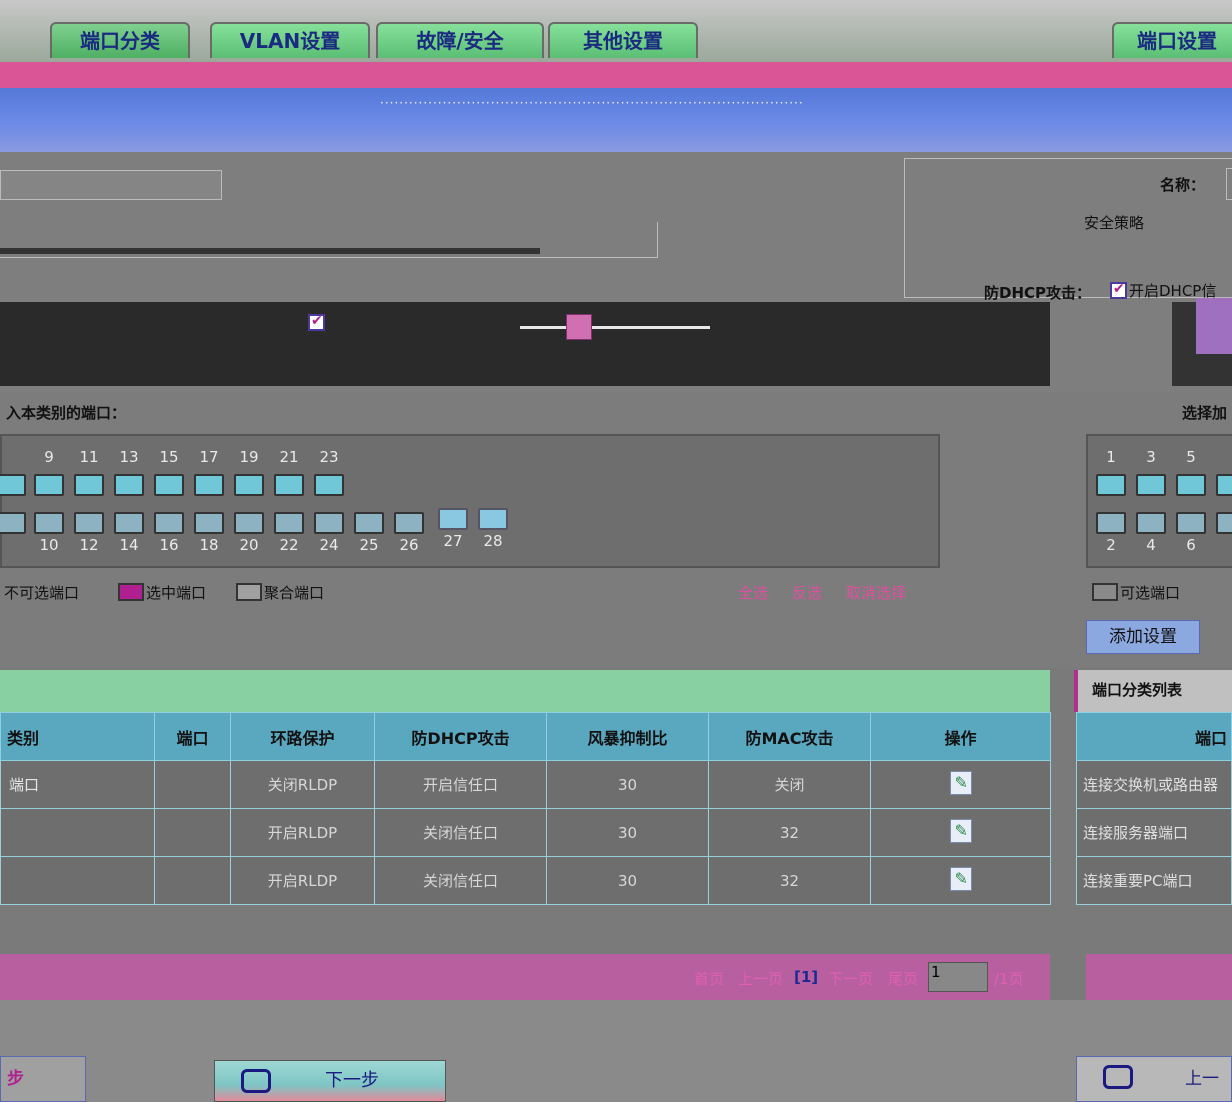 The height and width of the screenshot is (1102, 1232). What do you see at coordinates (1151, 457) in the screenshot?
I see `port-number: 3` at bounding box center [1151, 457].